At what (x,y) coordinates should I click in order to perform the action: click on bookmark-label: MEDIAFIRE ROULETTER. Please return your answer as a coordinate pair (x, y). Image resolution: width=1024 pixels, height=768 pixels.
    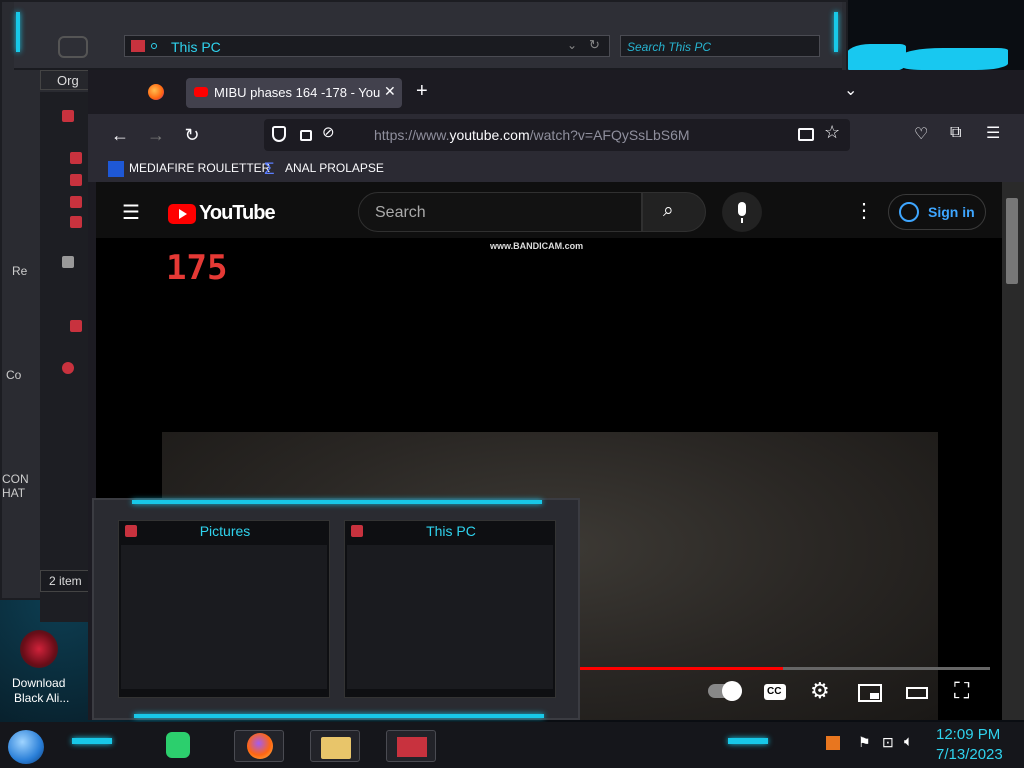
    Looking at the image, I should click on (200, 168).